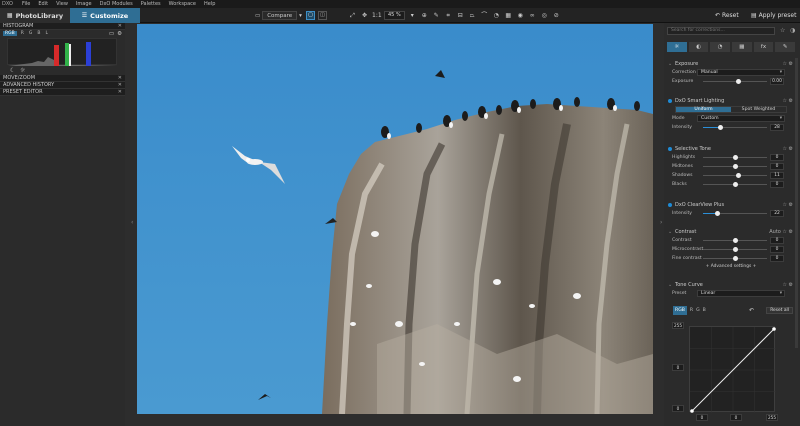 This screenshot has height=426, width=800. What do you see at coordinates (31, 33) in the screenshot?
I see `hist-channel-g: G` at bounding box center [31, 33].